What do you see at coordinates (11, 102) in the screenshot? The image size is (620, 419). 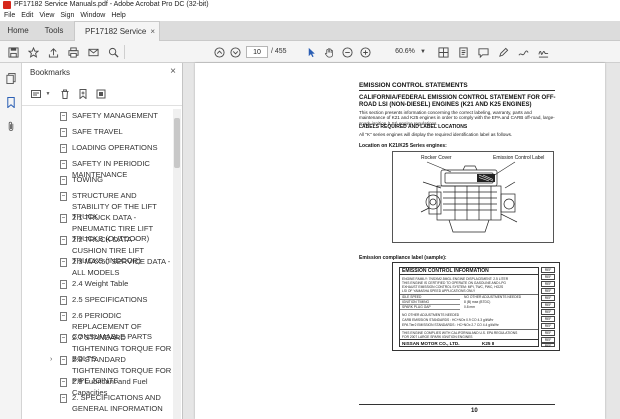 I see `bookmarks-panel-icon` at bounding box center [11, 102].